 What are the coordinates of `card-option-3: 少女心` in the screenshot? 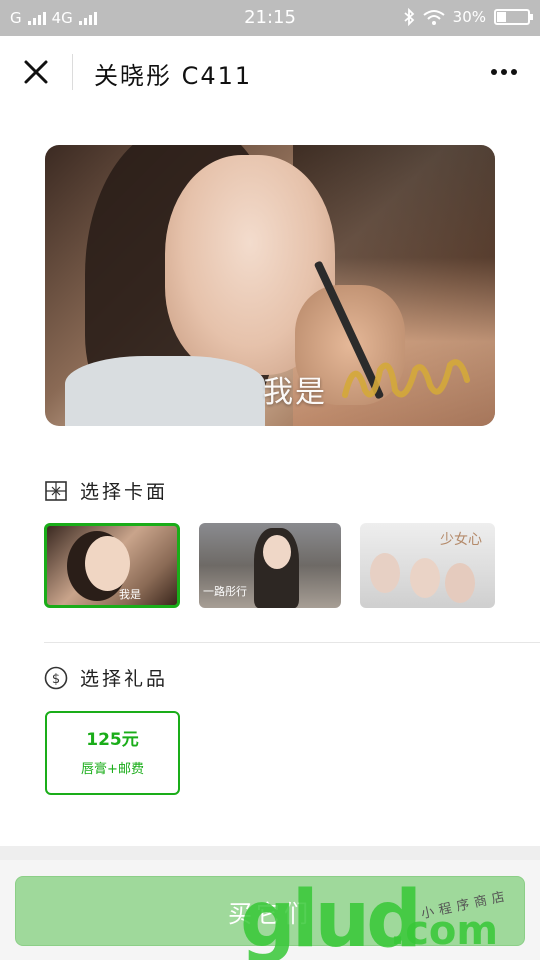 It's located at (427, 565).